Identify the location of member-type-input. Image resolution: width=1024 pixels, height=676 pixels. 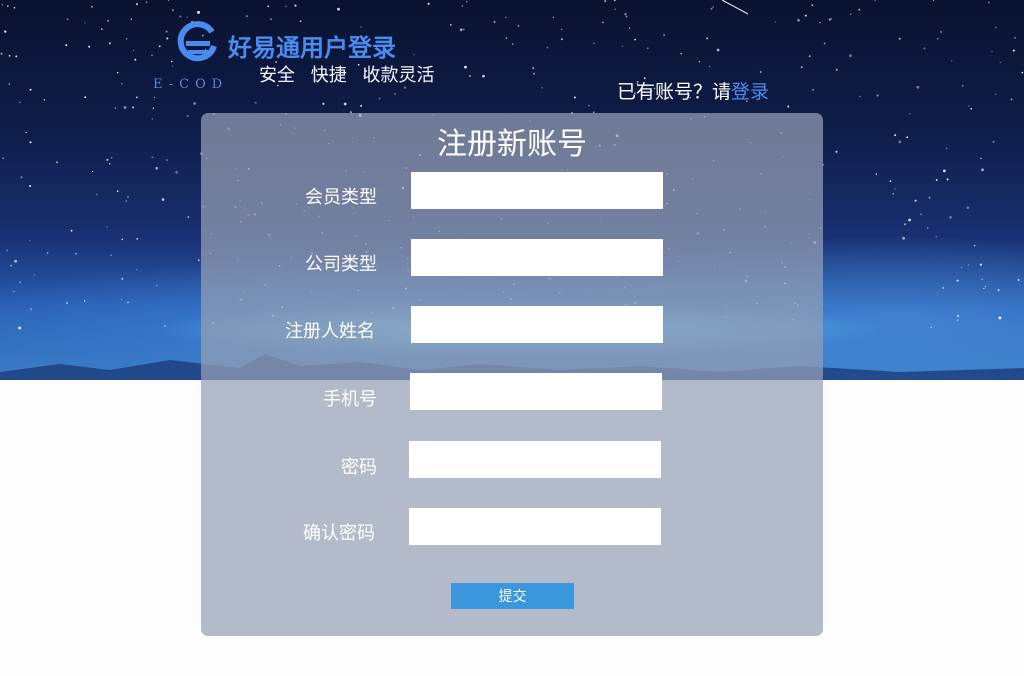
(537, 190).